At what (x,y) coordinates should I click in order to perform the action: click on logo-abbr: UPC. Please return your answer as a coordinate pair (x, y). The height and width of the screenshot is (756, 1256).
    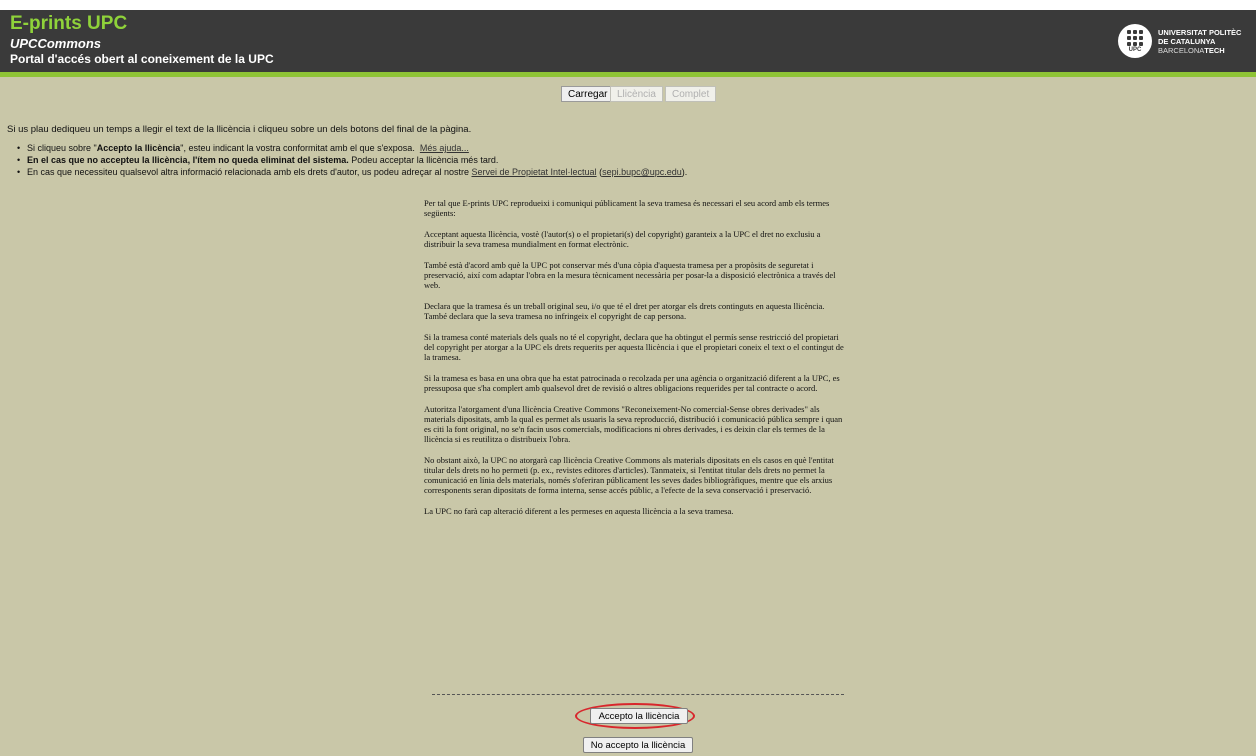
    Looking at the image, I should click on (1135, 50).